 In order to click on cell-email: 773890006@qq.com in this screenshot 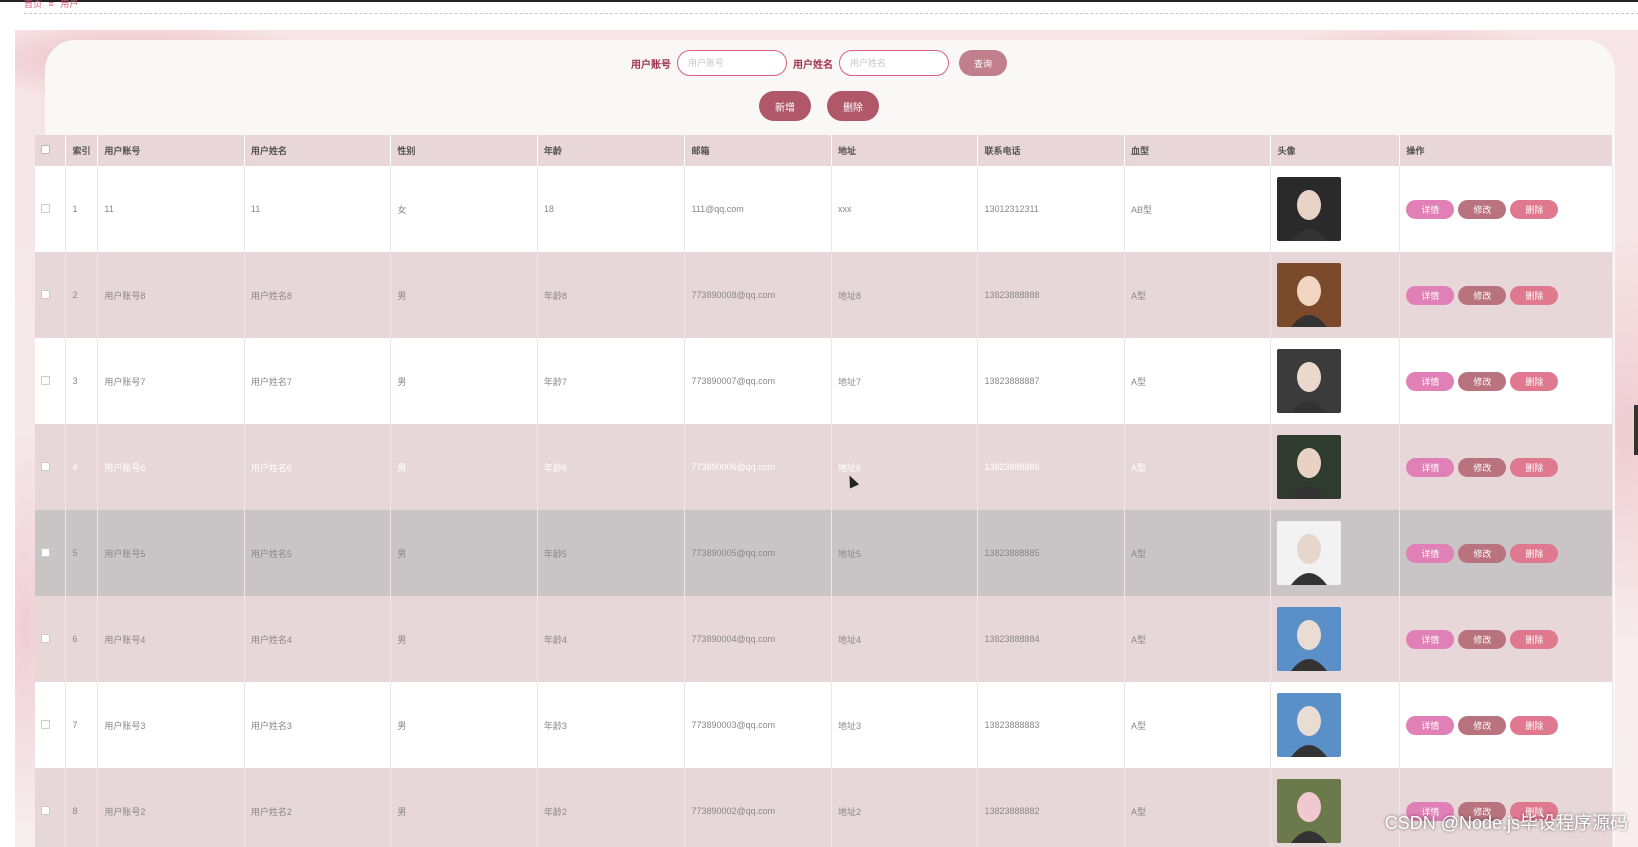, I will do `click(758, 467)`.